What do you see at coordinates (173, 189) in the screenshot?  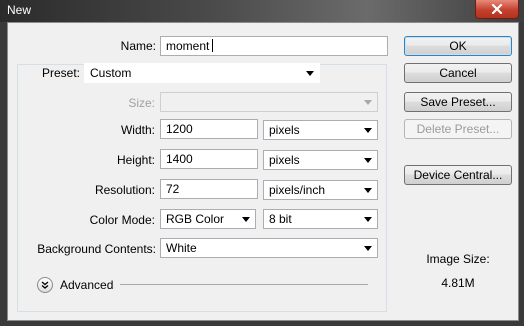 I see `resolution-input-value: 72` at bounding box center [173, 189].